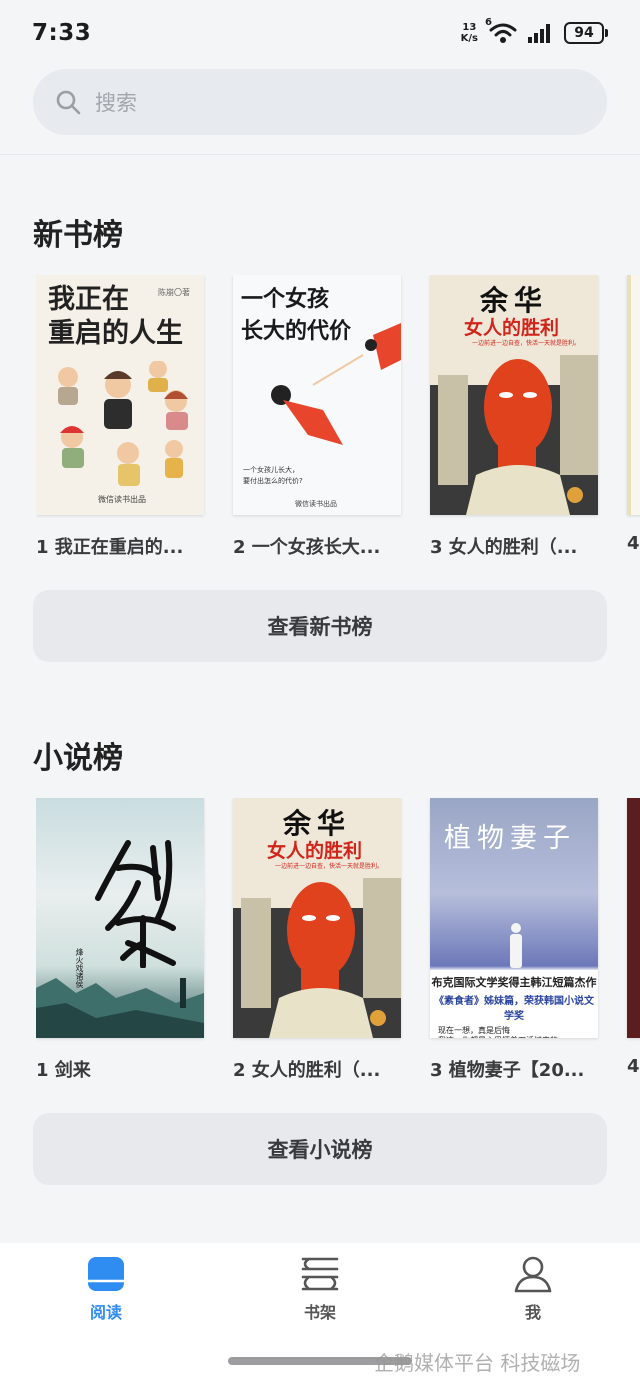 Image resolution: width=640 pixels, height=1381 pixels. What do you see at coordinates (501, 30) in the screenshot?
I see `wifi-icon: 6` at bounding box center [501, 30].